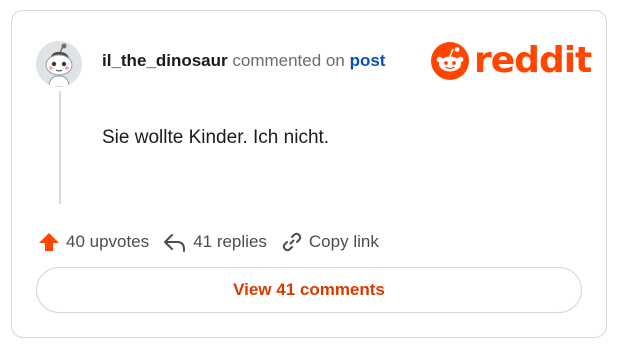  I want to click on snoo-avatar-icon, so click(59, 64).